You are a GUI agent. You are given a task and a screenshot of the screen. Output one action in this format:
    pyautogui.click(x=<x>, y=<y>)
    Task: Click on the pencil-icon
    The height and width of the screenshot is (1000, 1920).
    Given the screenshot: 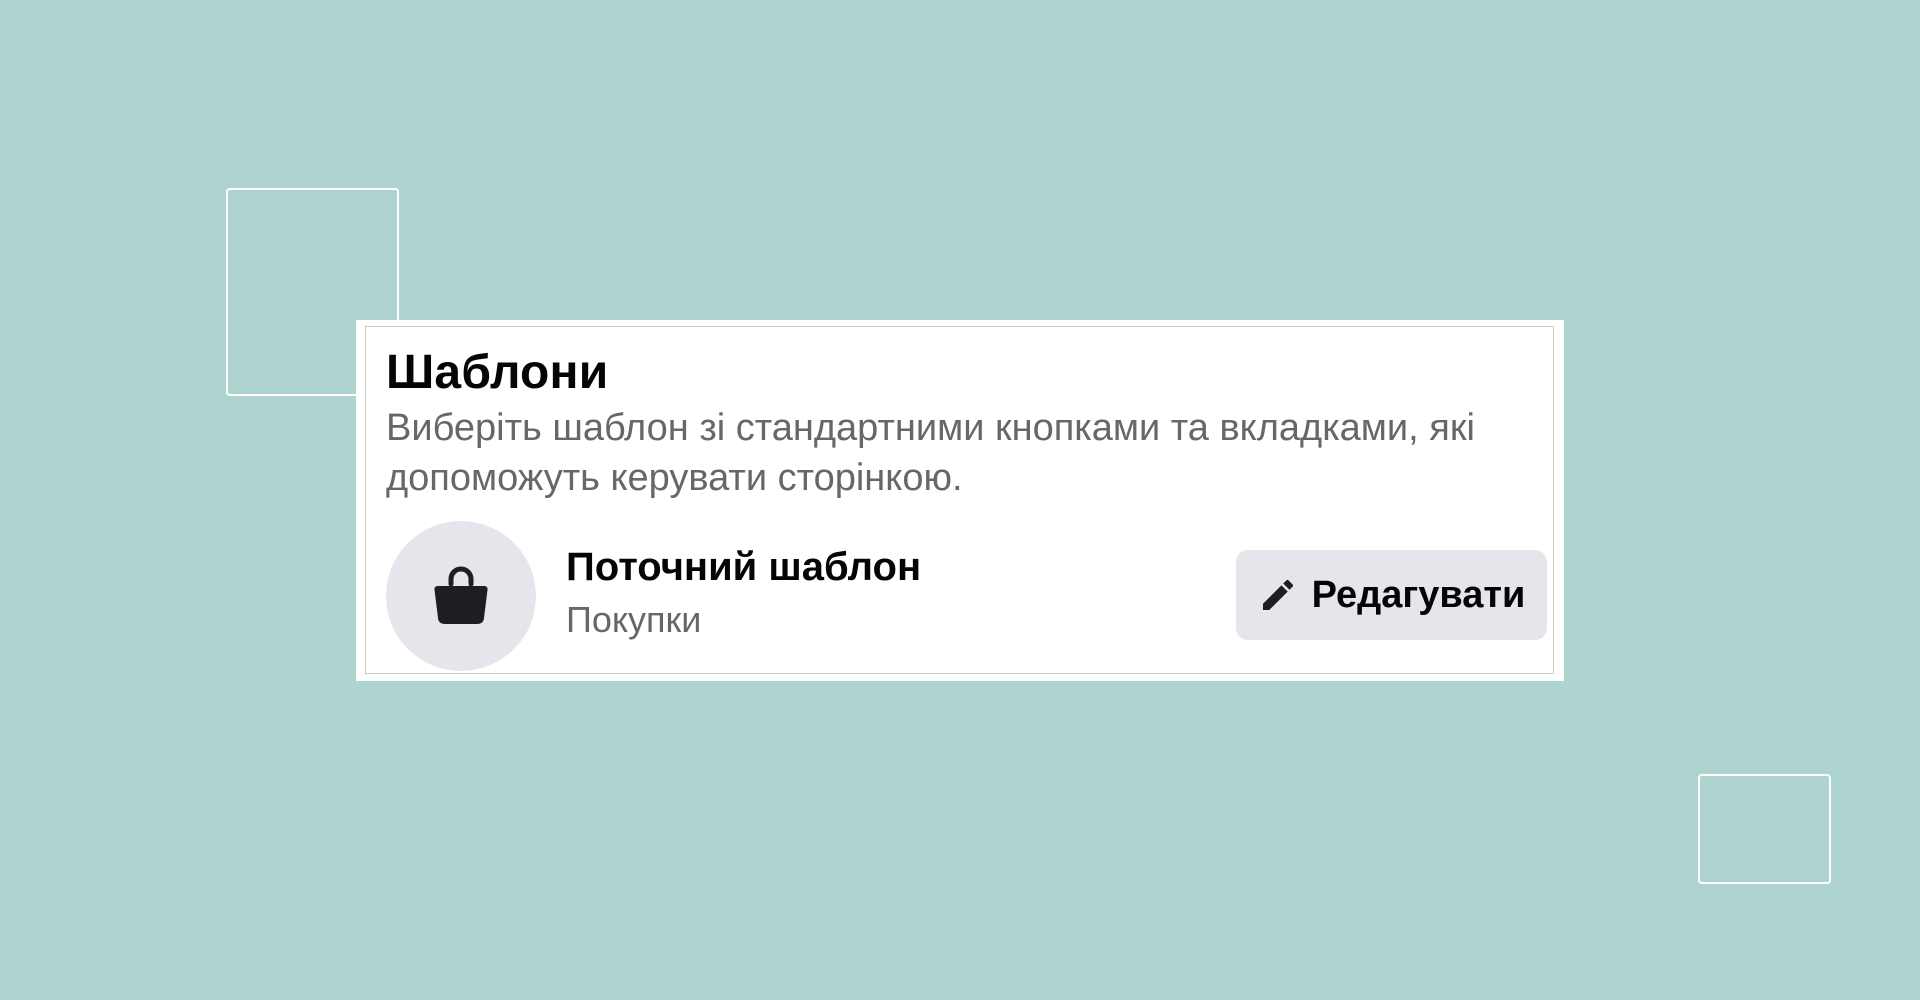 What is the action you would take?
    pyautogui.click(x=1278, y=595)
    